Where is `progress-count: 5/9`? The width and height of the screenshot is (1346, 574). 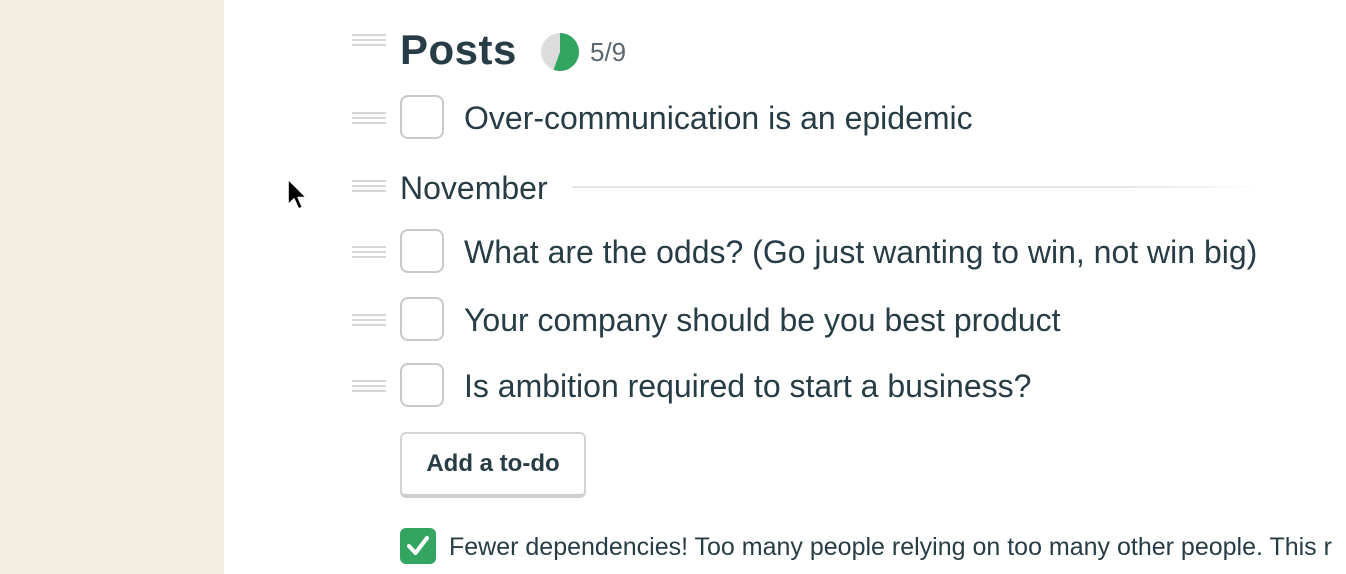 progress-count: 5/9 is located at coordinates (608, 52).